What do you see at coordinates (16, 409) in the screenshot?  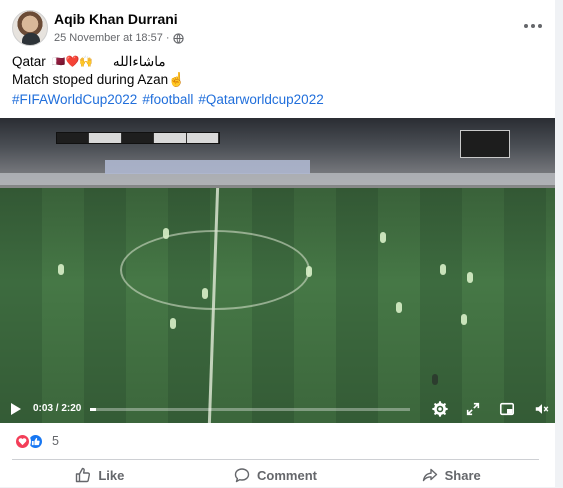 I see `play-icon` at bounding box center [16, 409].